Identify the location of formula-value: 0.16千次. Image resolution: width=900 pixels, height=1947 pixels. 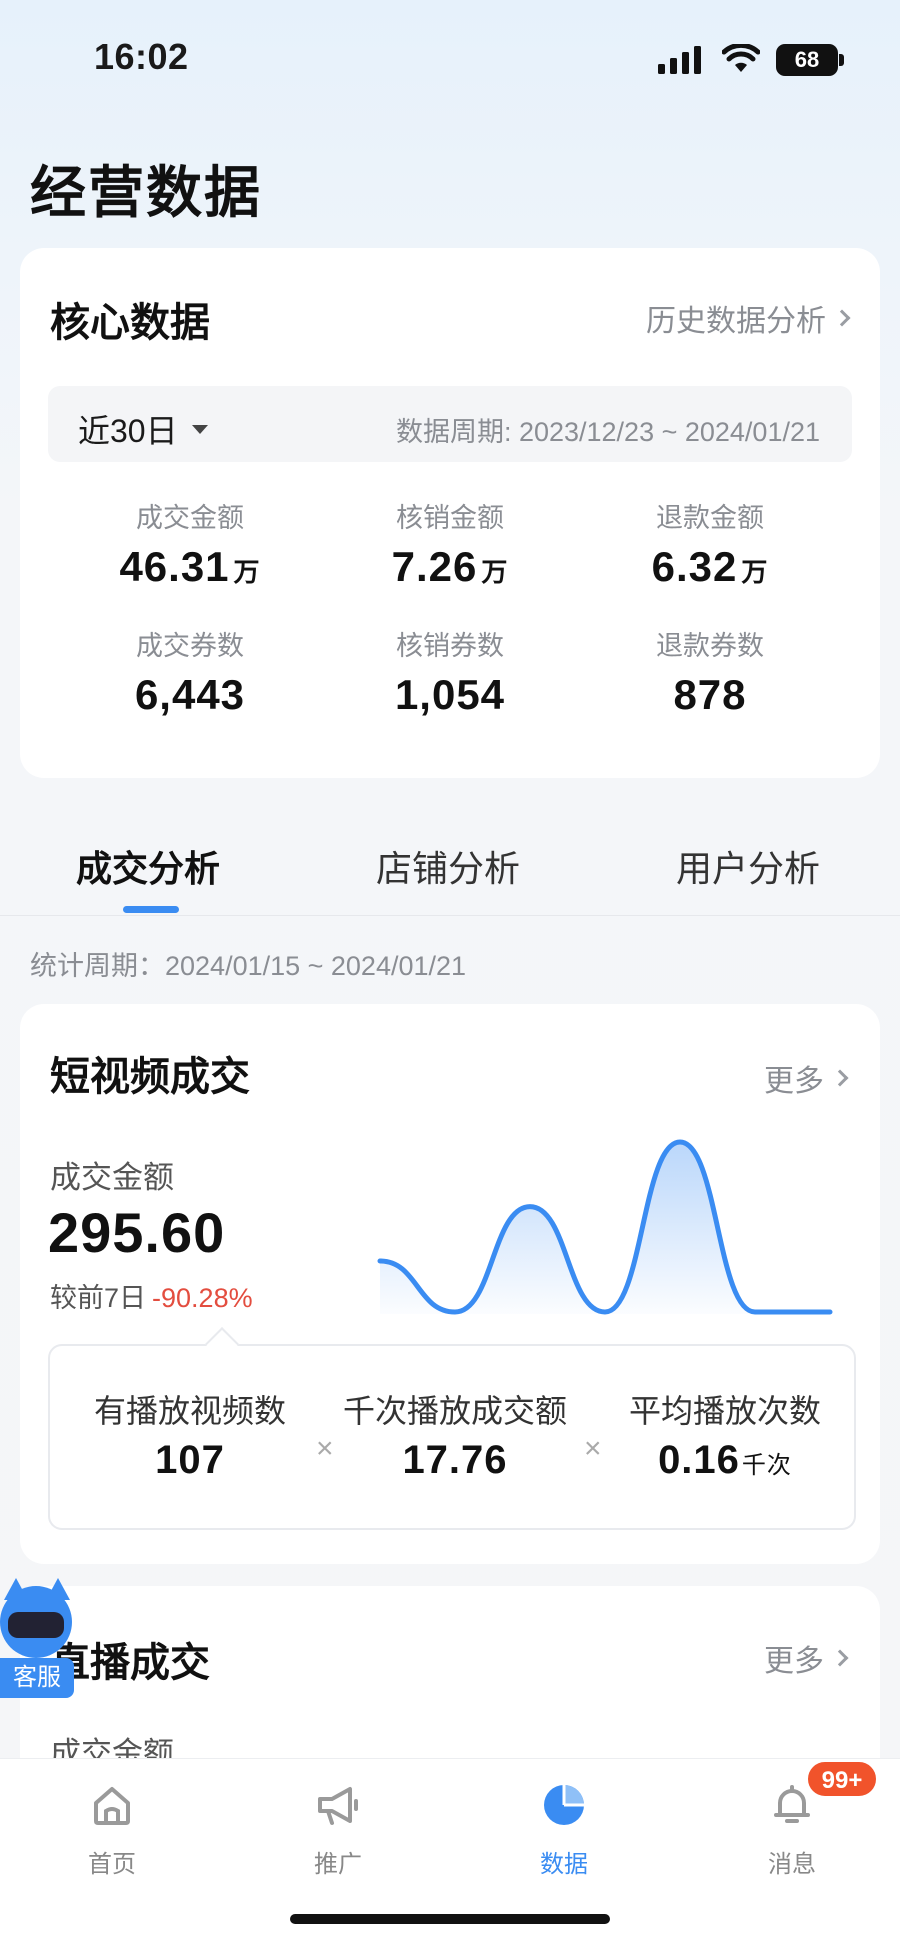
(725, 1460).